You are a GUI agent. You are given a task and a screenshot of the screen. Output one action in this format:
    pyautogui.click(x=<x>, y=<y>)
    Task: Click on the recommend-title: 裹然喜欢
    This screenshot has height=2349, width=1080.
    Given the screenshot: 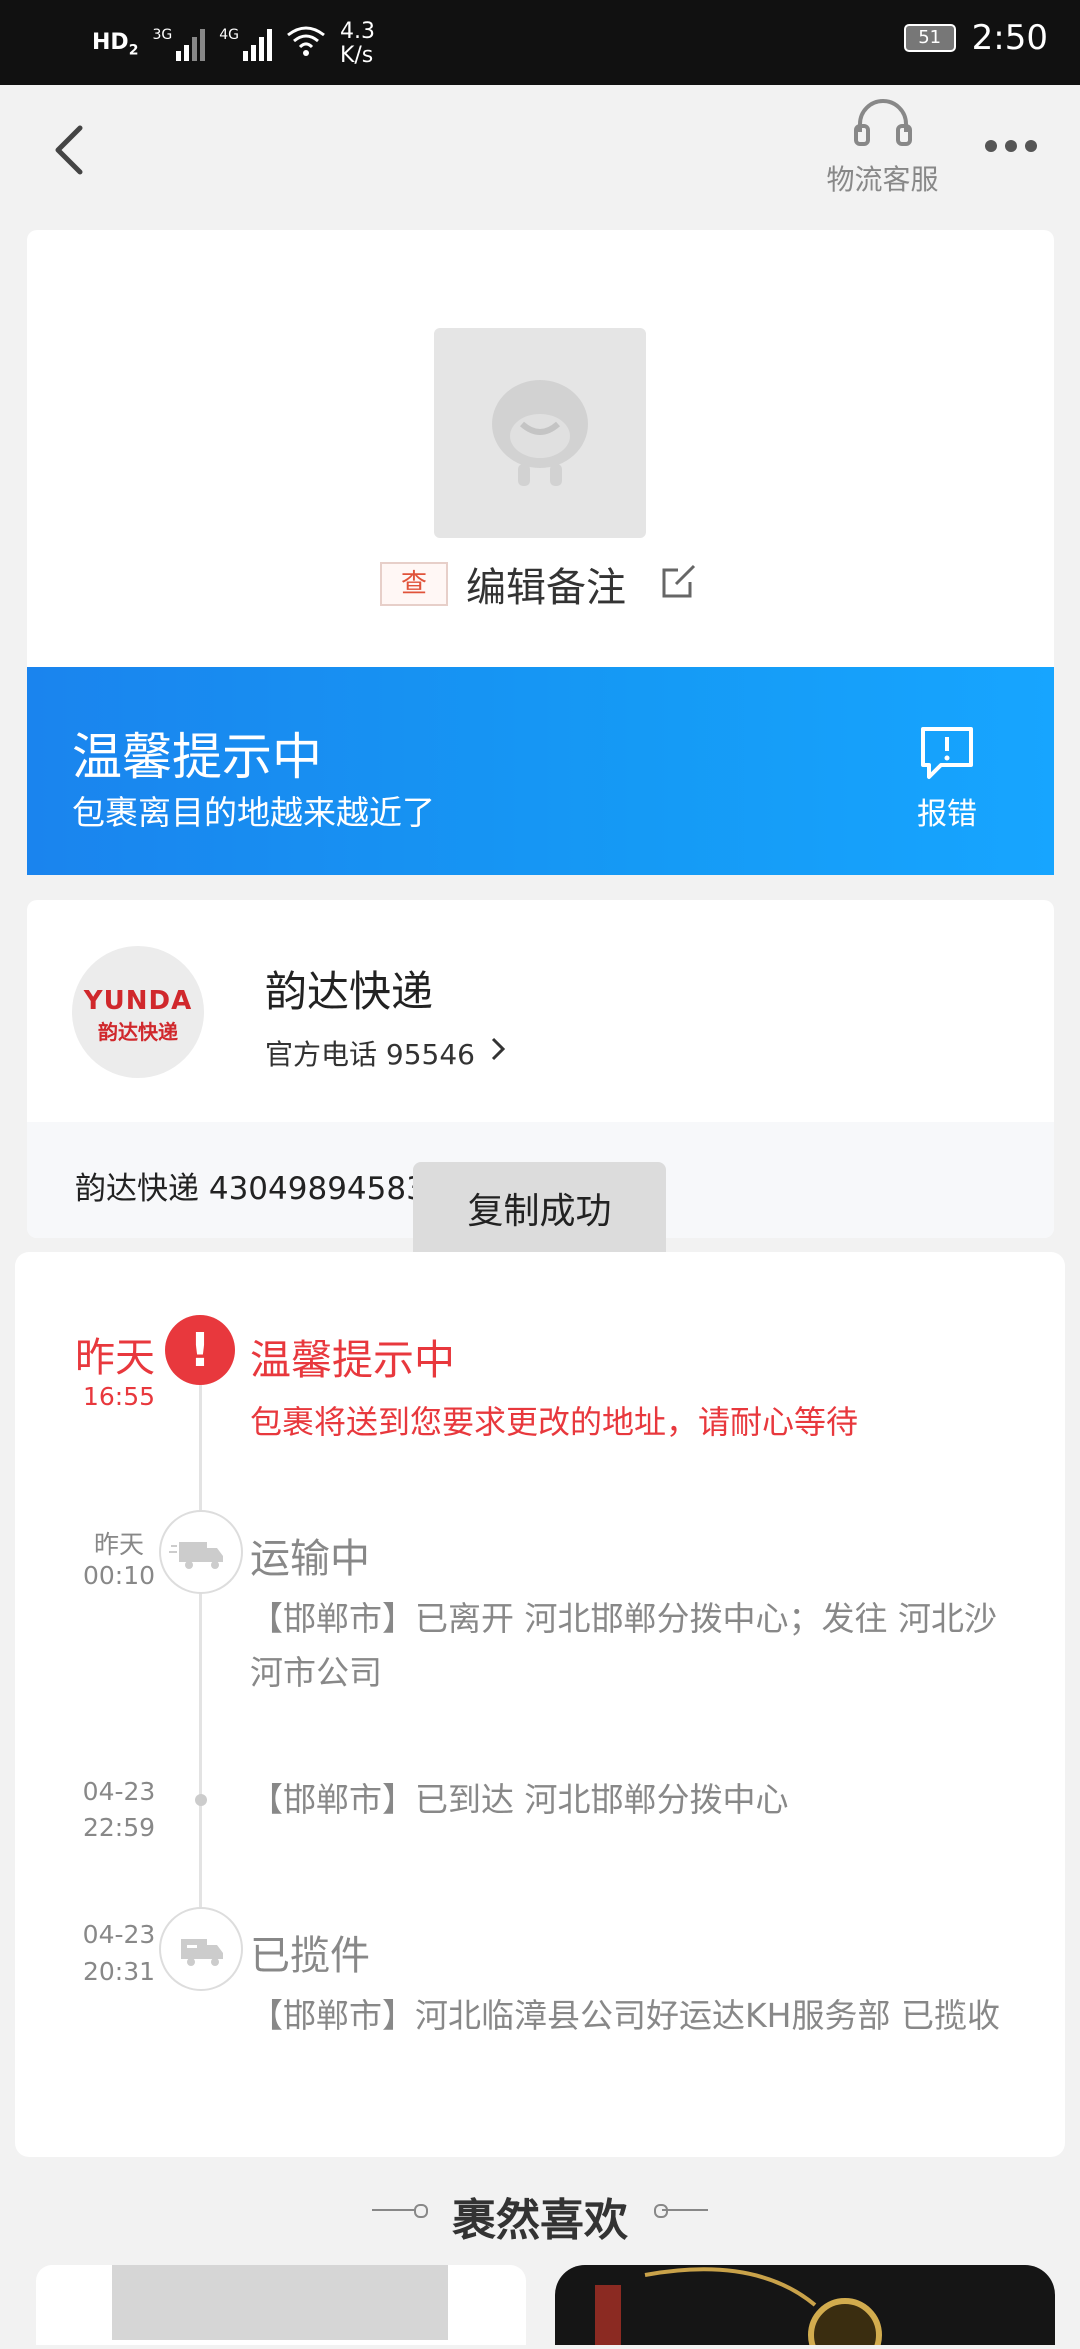 What is the action you would take?
    pyautogui.click(x=540, y=2220)
    